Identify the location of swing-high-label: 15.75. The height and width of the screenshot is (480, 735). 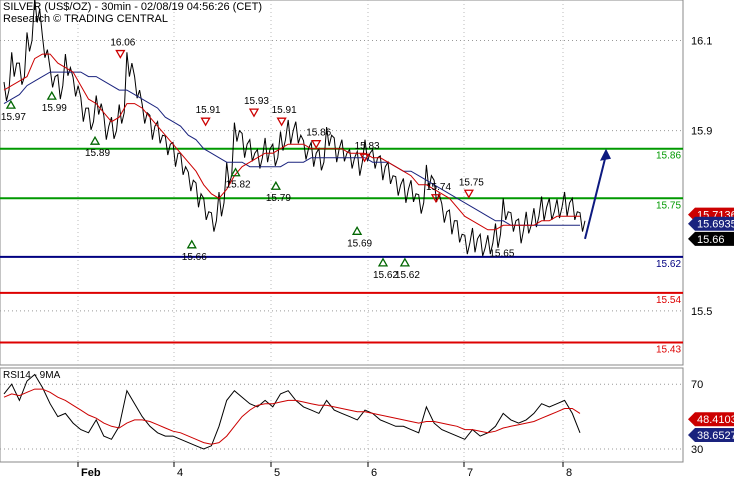
(471, 182).